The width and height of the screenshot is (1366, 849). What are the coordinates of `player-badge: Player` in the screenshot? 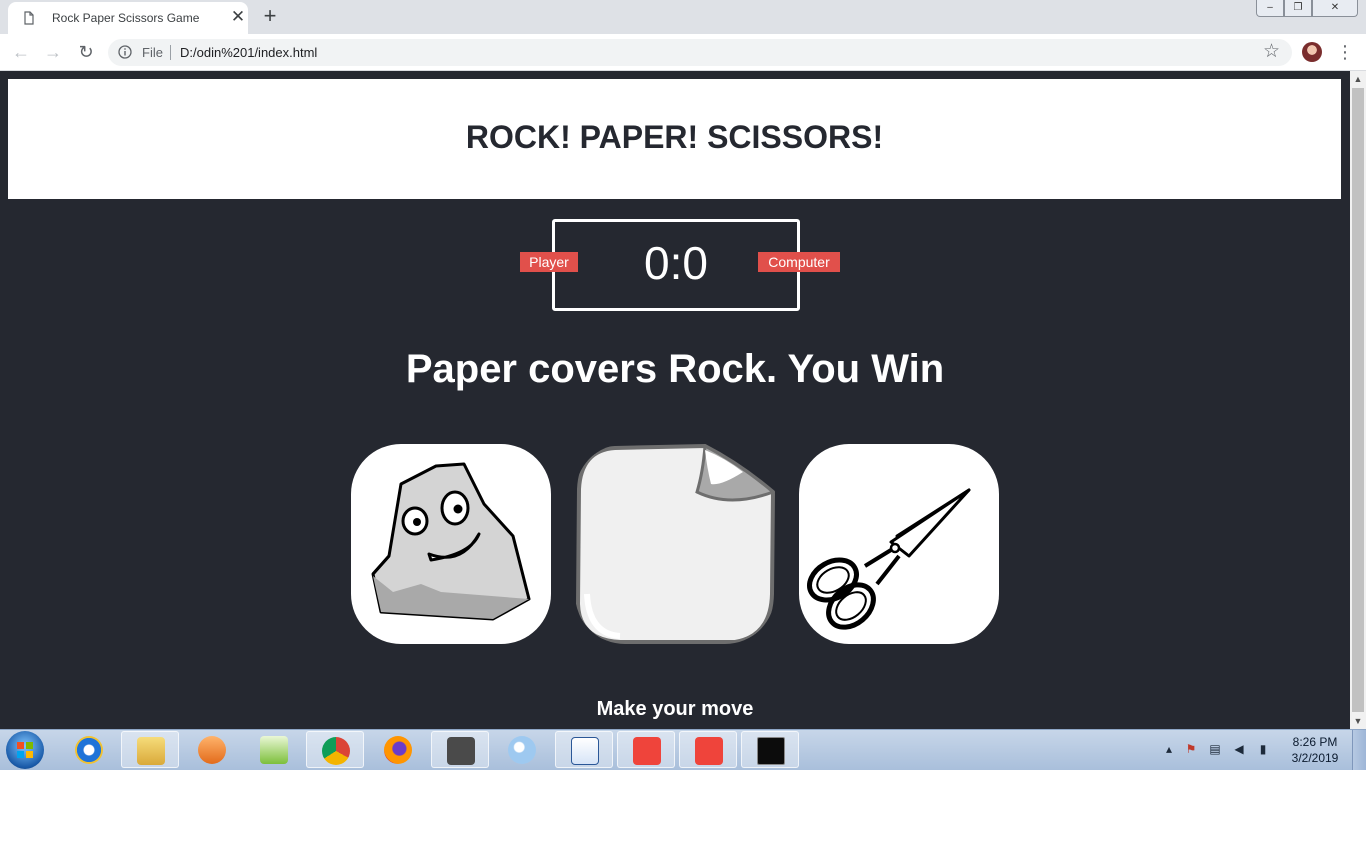 It's located at (549, 262).